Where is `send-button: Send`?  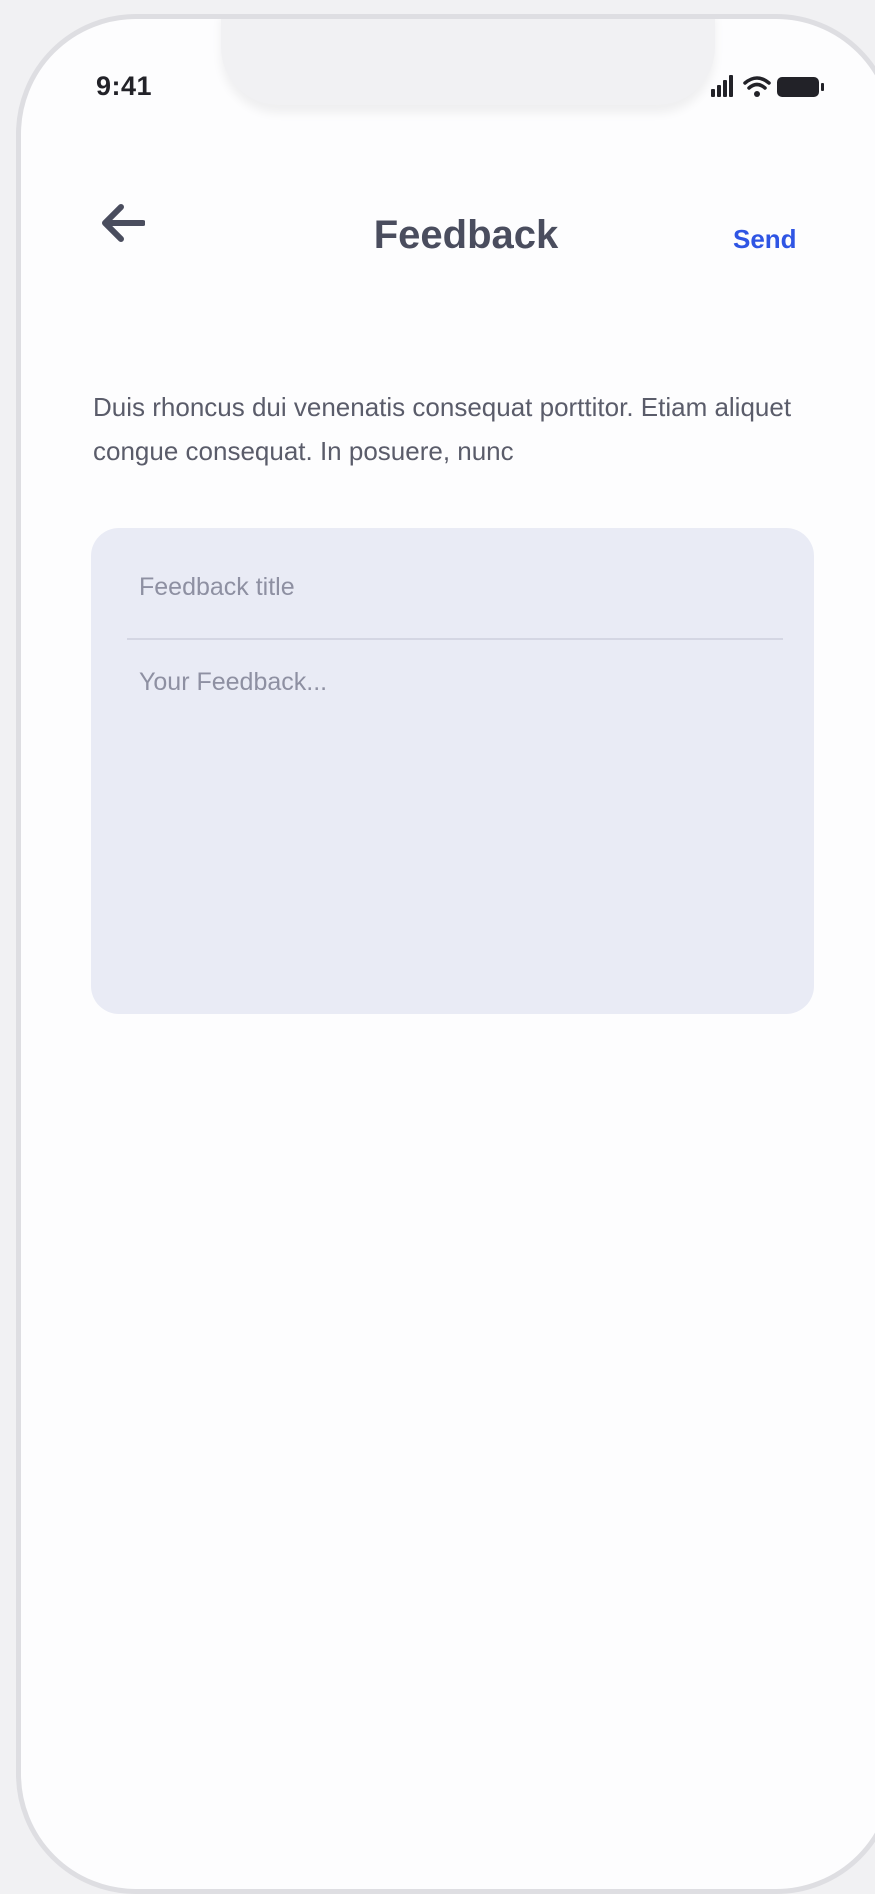
send-button: Send is located at coordinates (765, 239).